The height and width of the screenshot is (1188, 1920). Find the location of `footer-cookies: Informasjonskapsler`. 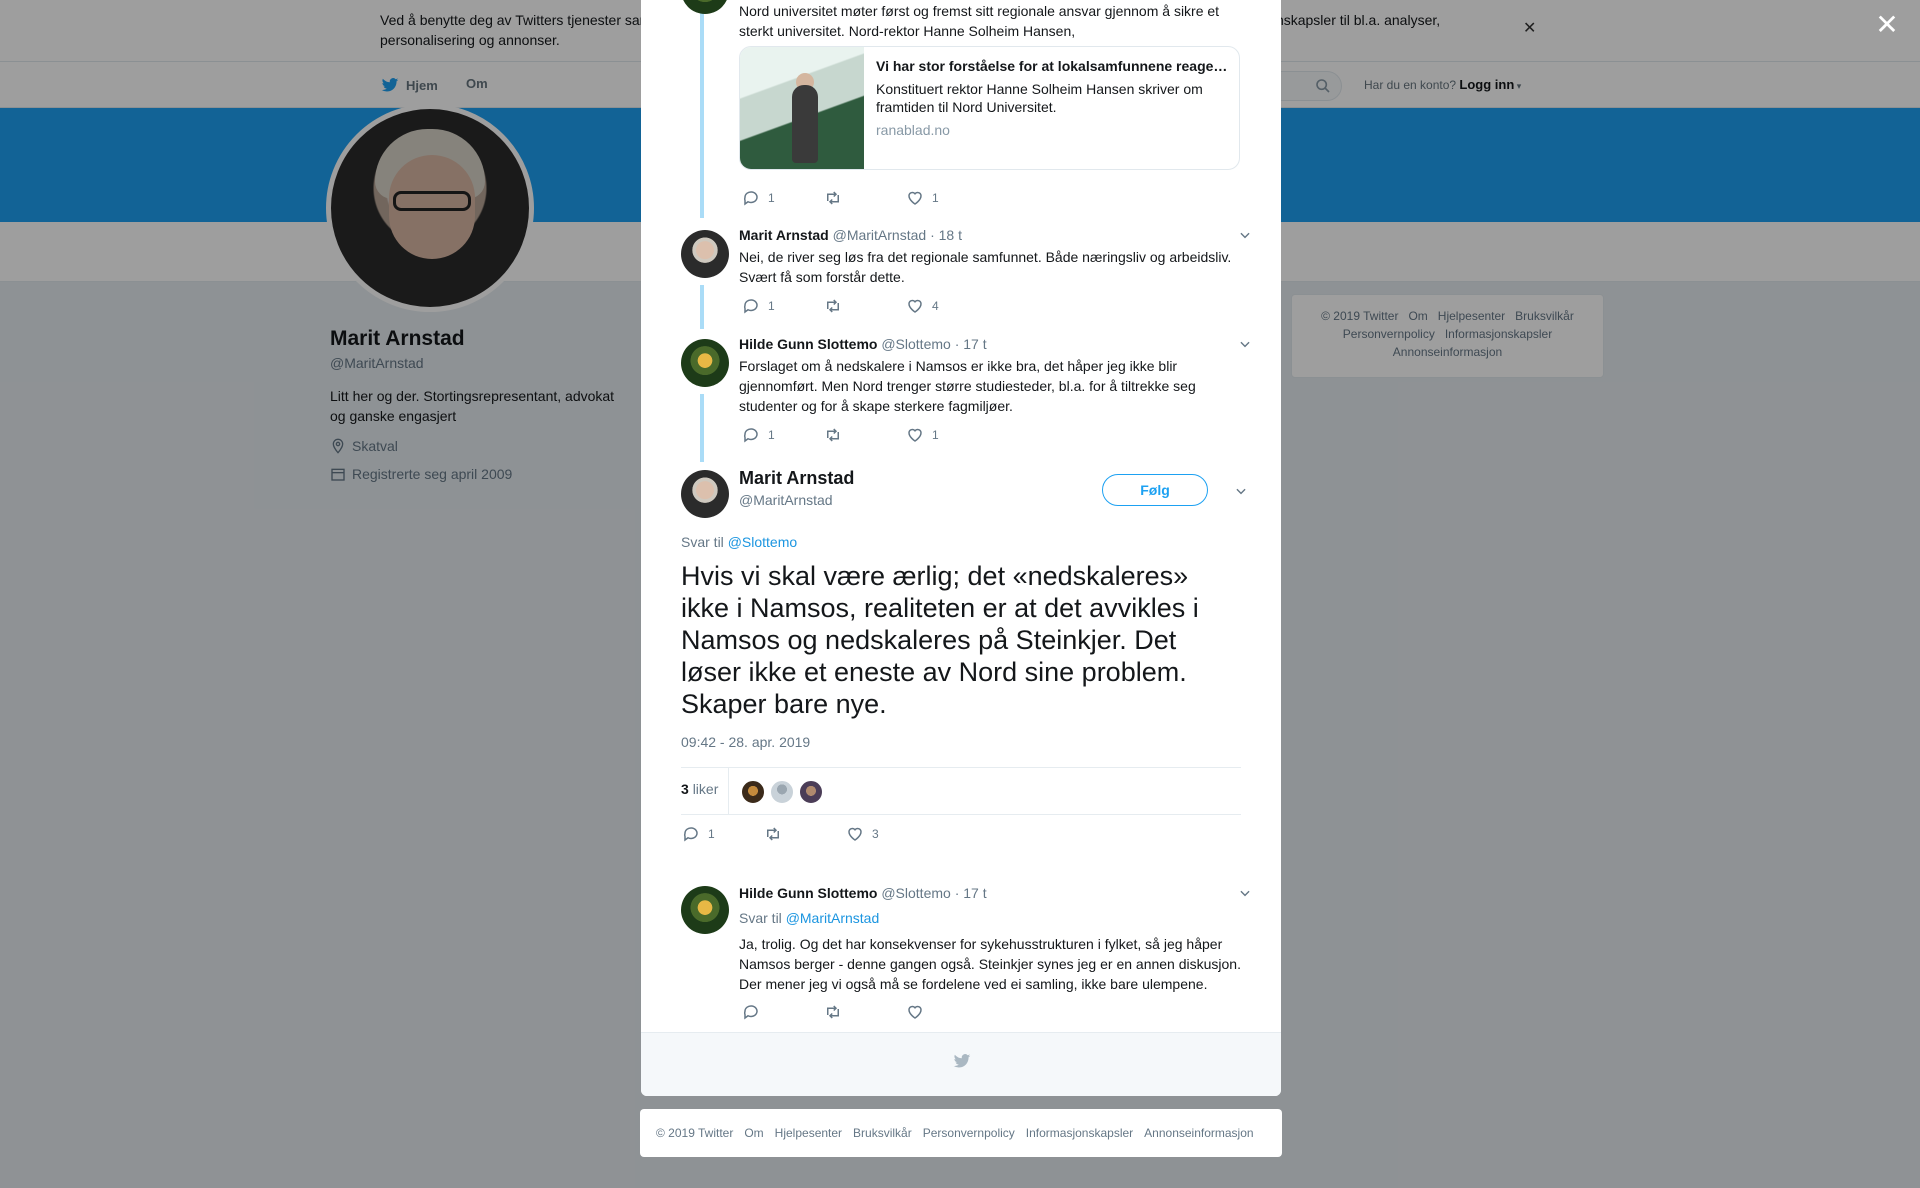

footer-cookies: Informasjonskapsler is located at coordinates (1079, 1133).